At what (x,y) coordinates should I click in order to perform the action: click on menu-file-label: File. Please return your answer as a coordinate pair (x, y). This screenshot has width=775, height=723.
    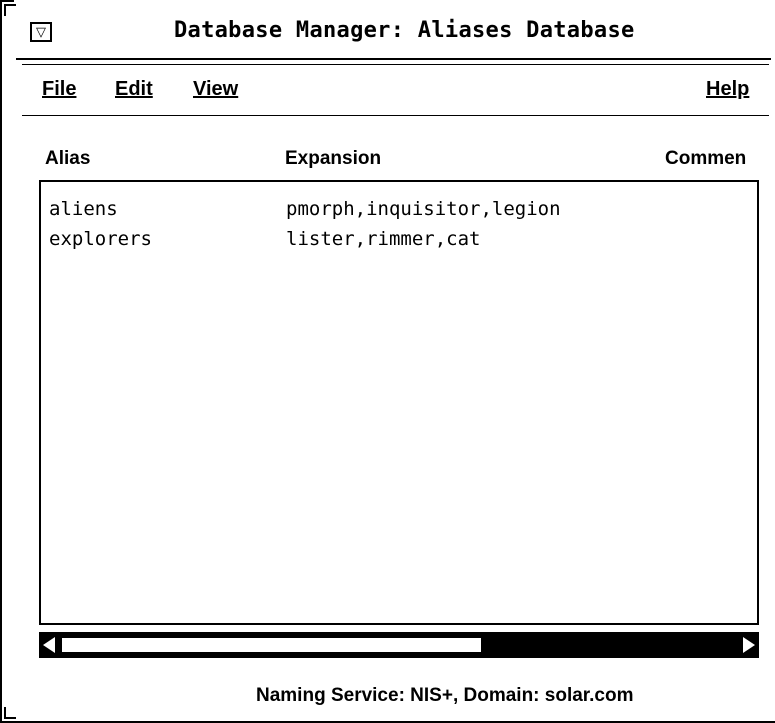
    Looking at the image, I should click on (59, 89).